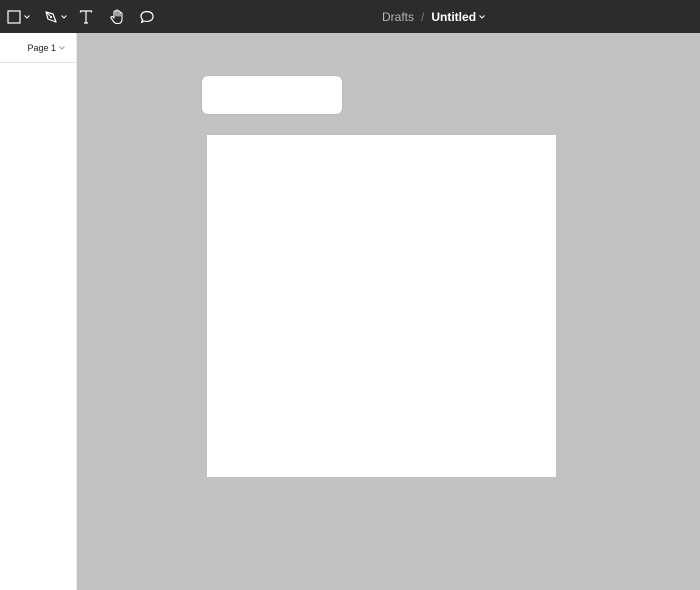 This screenshot has height=590, width=700. I want to click on hand-icon, so click(116, 16).